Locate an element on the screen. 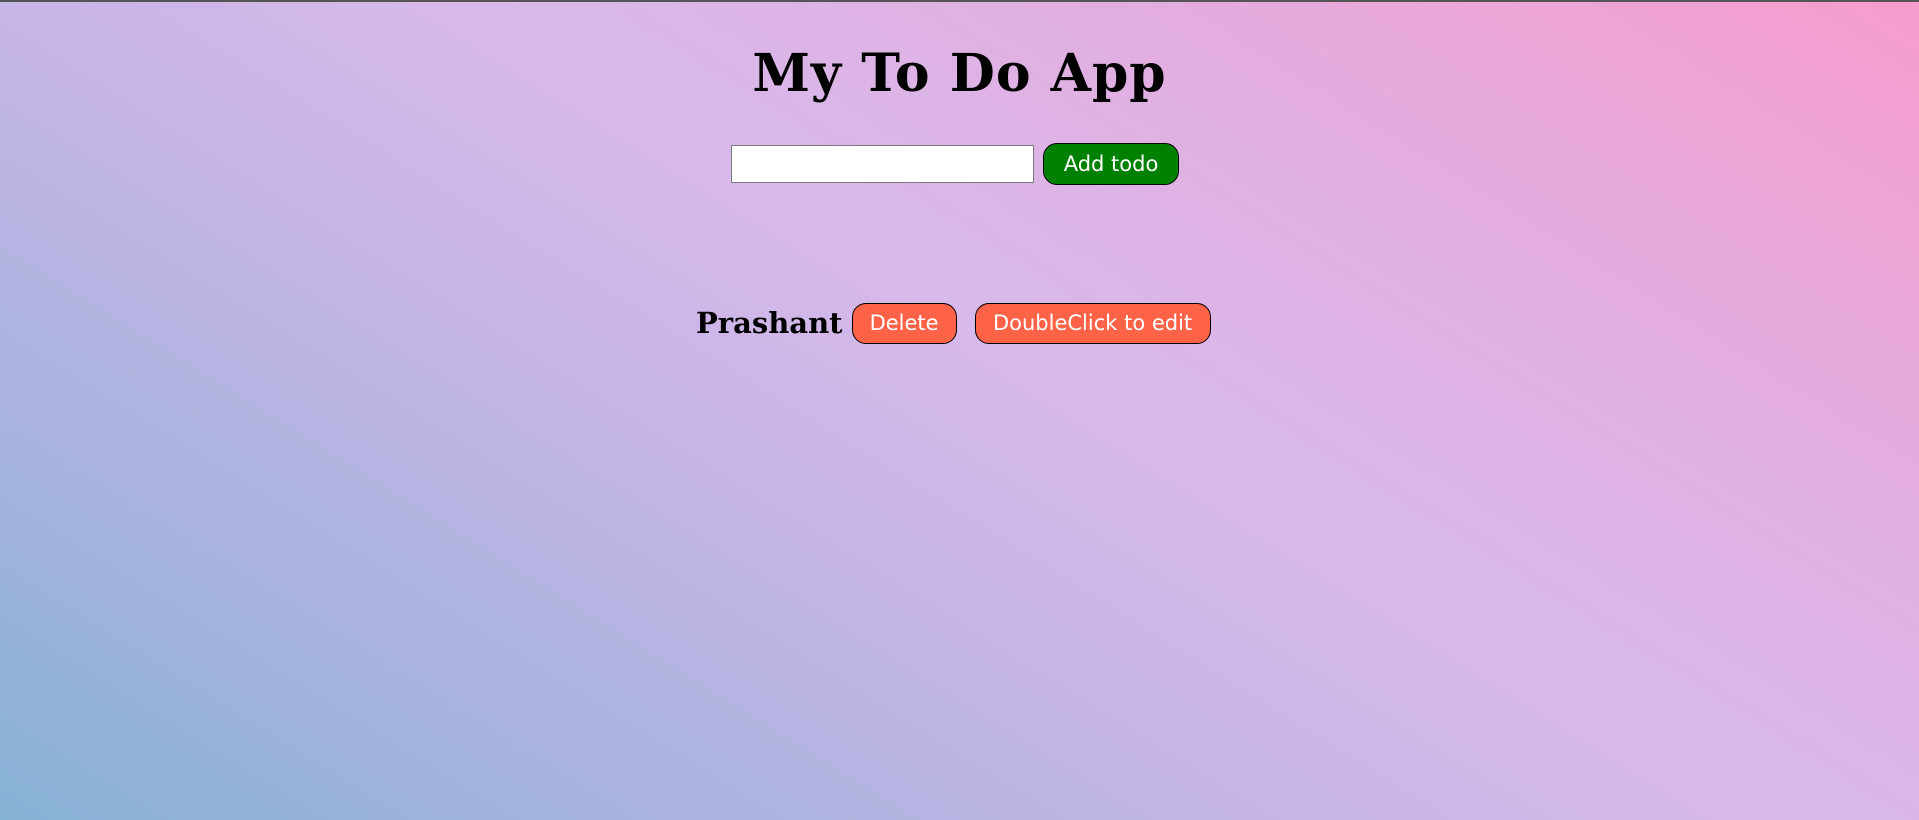 The image size is (1919, 820). todo-input is located at coordinates (882, 164).